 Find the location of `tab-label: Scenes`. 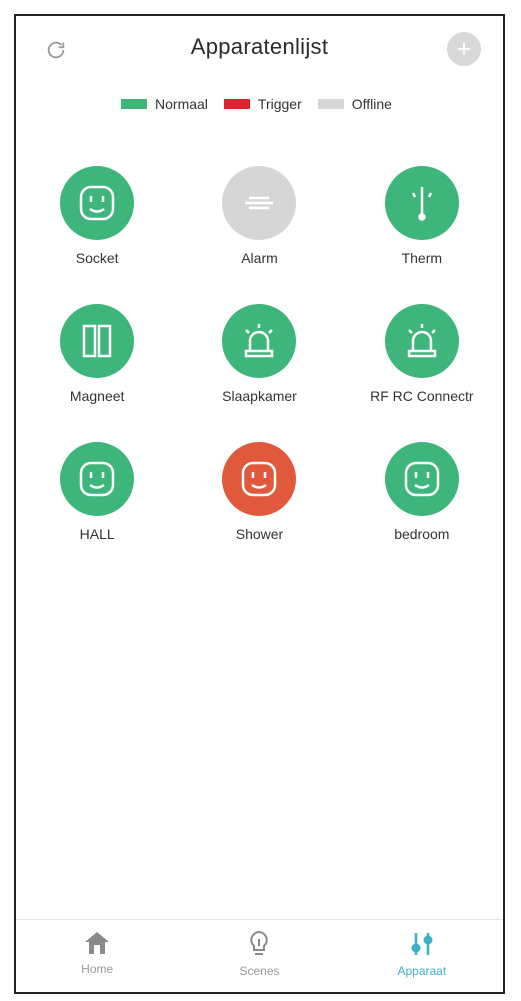

tab-label: Scenes is located at coordinates (259, 971).